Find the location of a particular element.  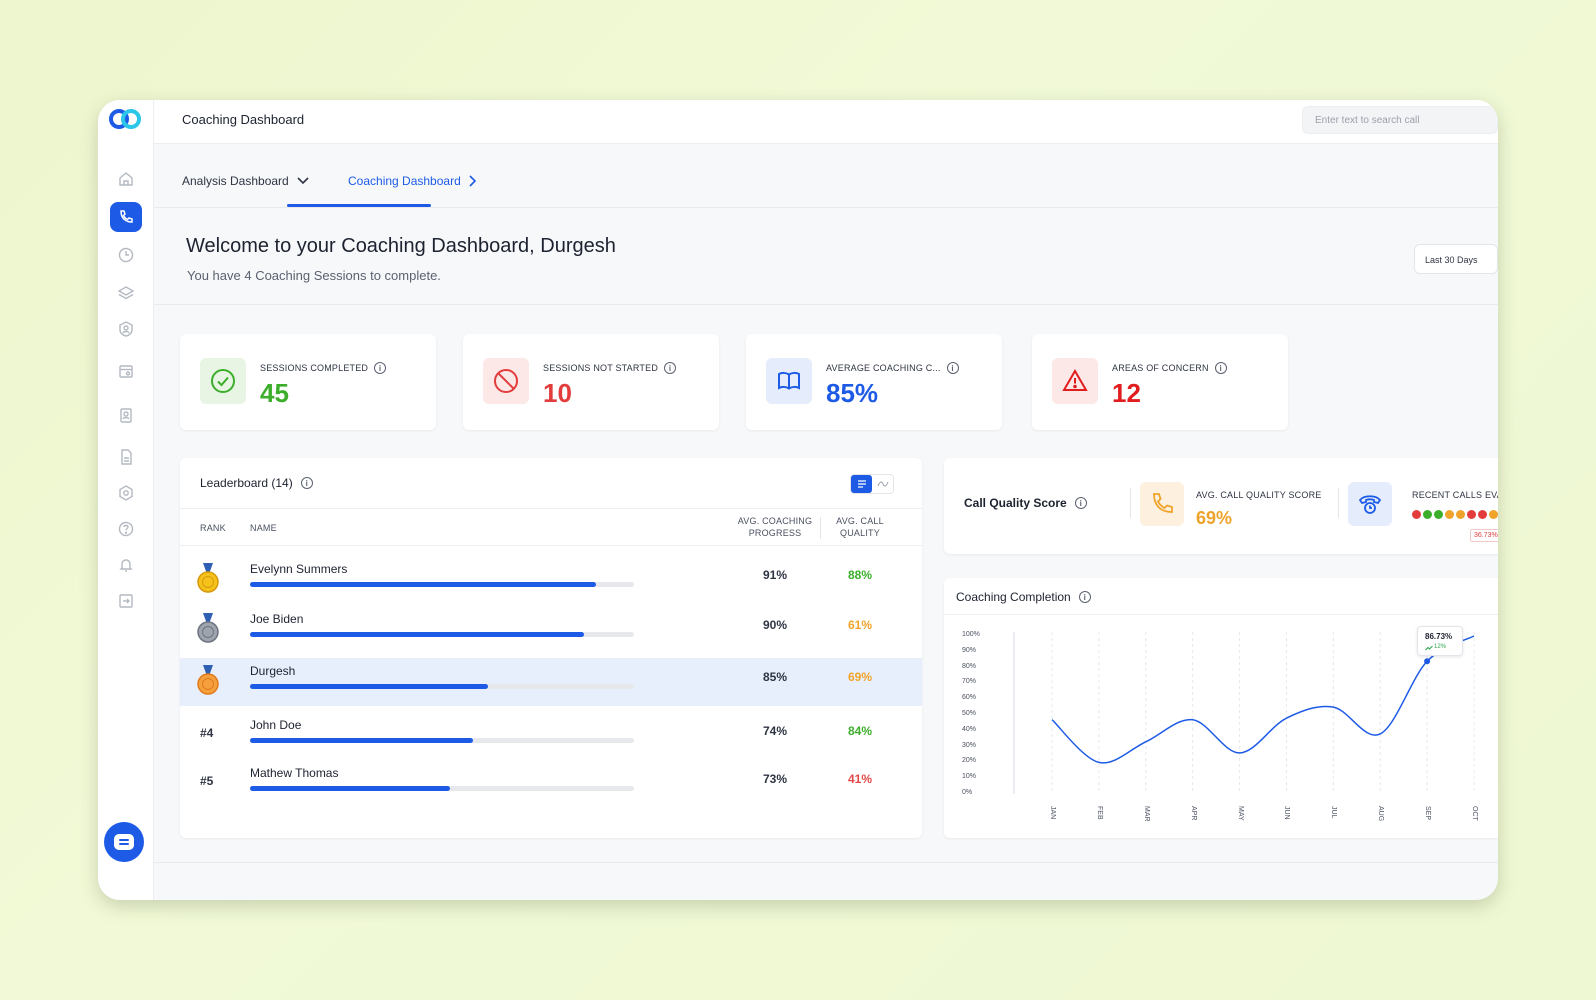

table-row: Durgesh 85% 69% is located at coordinates (551, 682).